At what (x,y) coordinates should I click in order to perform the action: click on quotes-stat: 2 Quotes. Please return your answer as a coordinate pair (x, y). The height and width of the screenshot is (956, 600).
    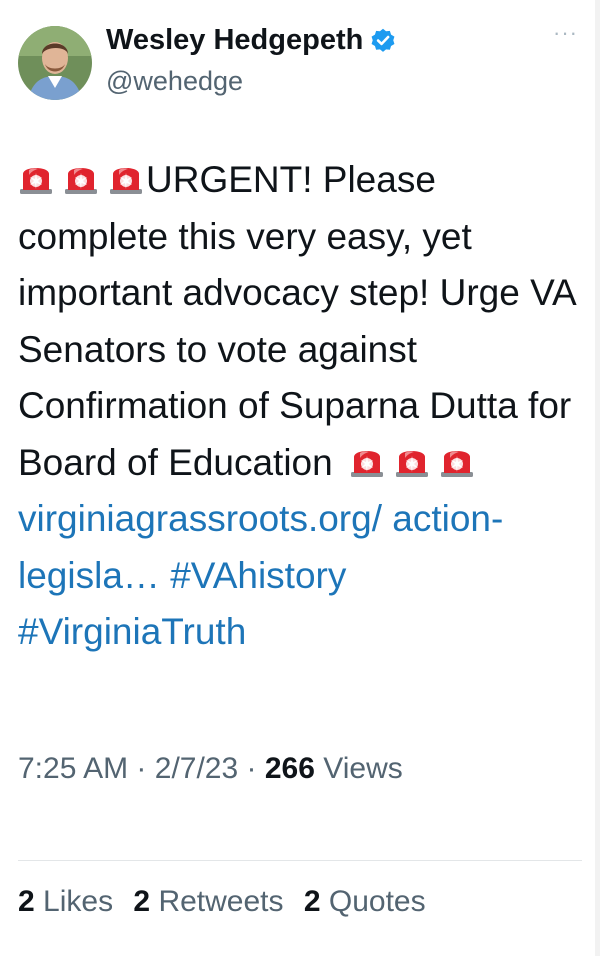
    Looking at the image, I should click on (365, 901).